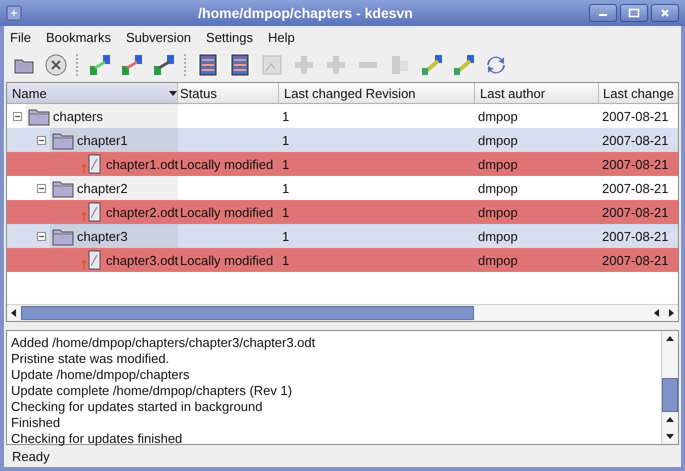 Image resolution: width=685 pixels, height=471 pixels. I want to click on menu-item: Settings, so click(230, 37).